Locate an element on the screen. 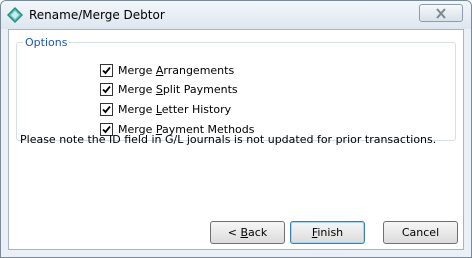 The height and width of the screenshot is (258, 472). merge-letter-history-checkbox is located at coordinates (106, 109).